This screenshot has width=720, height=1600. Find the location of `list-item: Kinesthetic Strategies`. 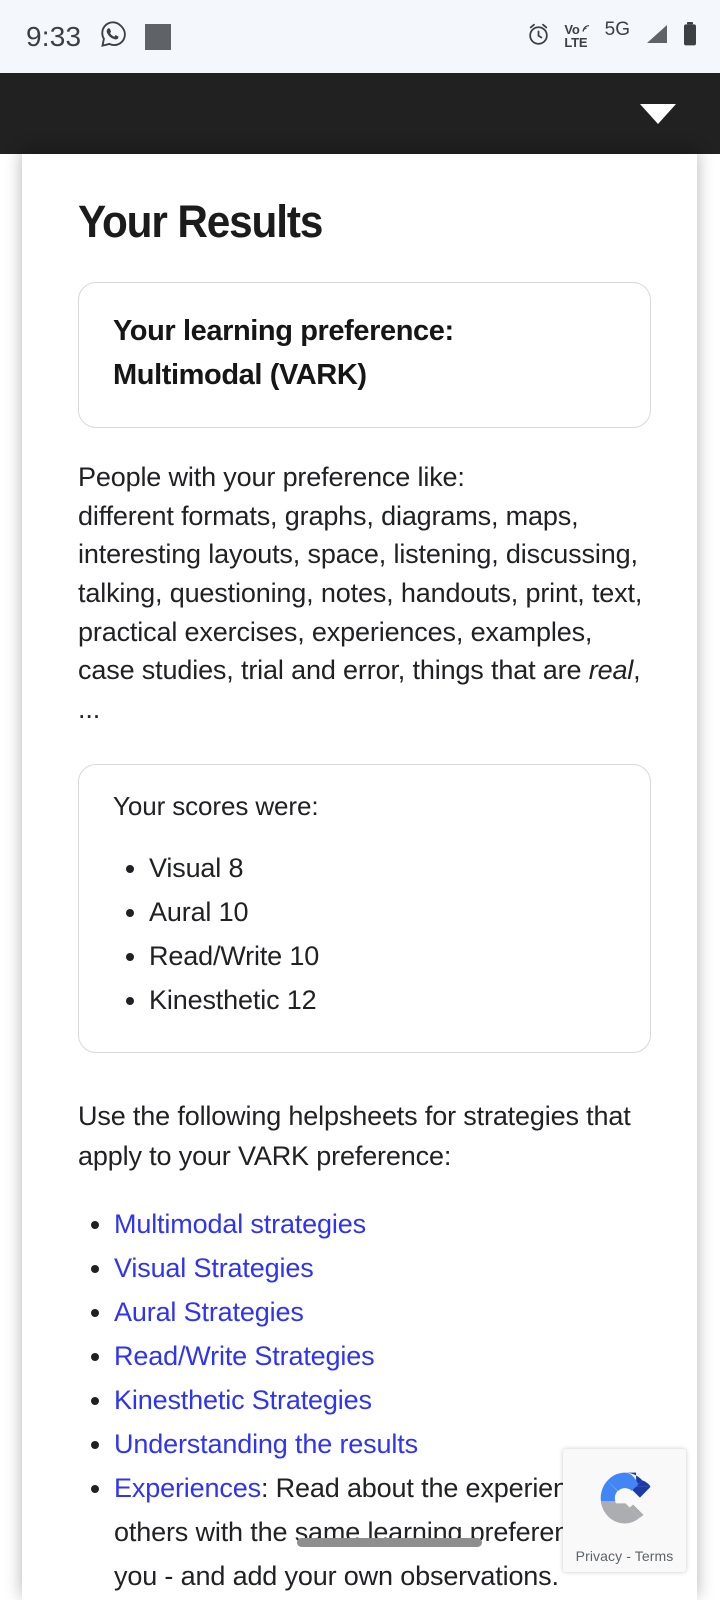

list-item: Kinesthetic Strategies is located at coordinates (382, 1400).